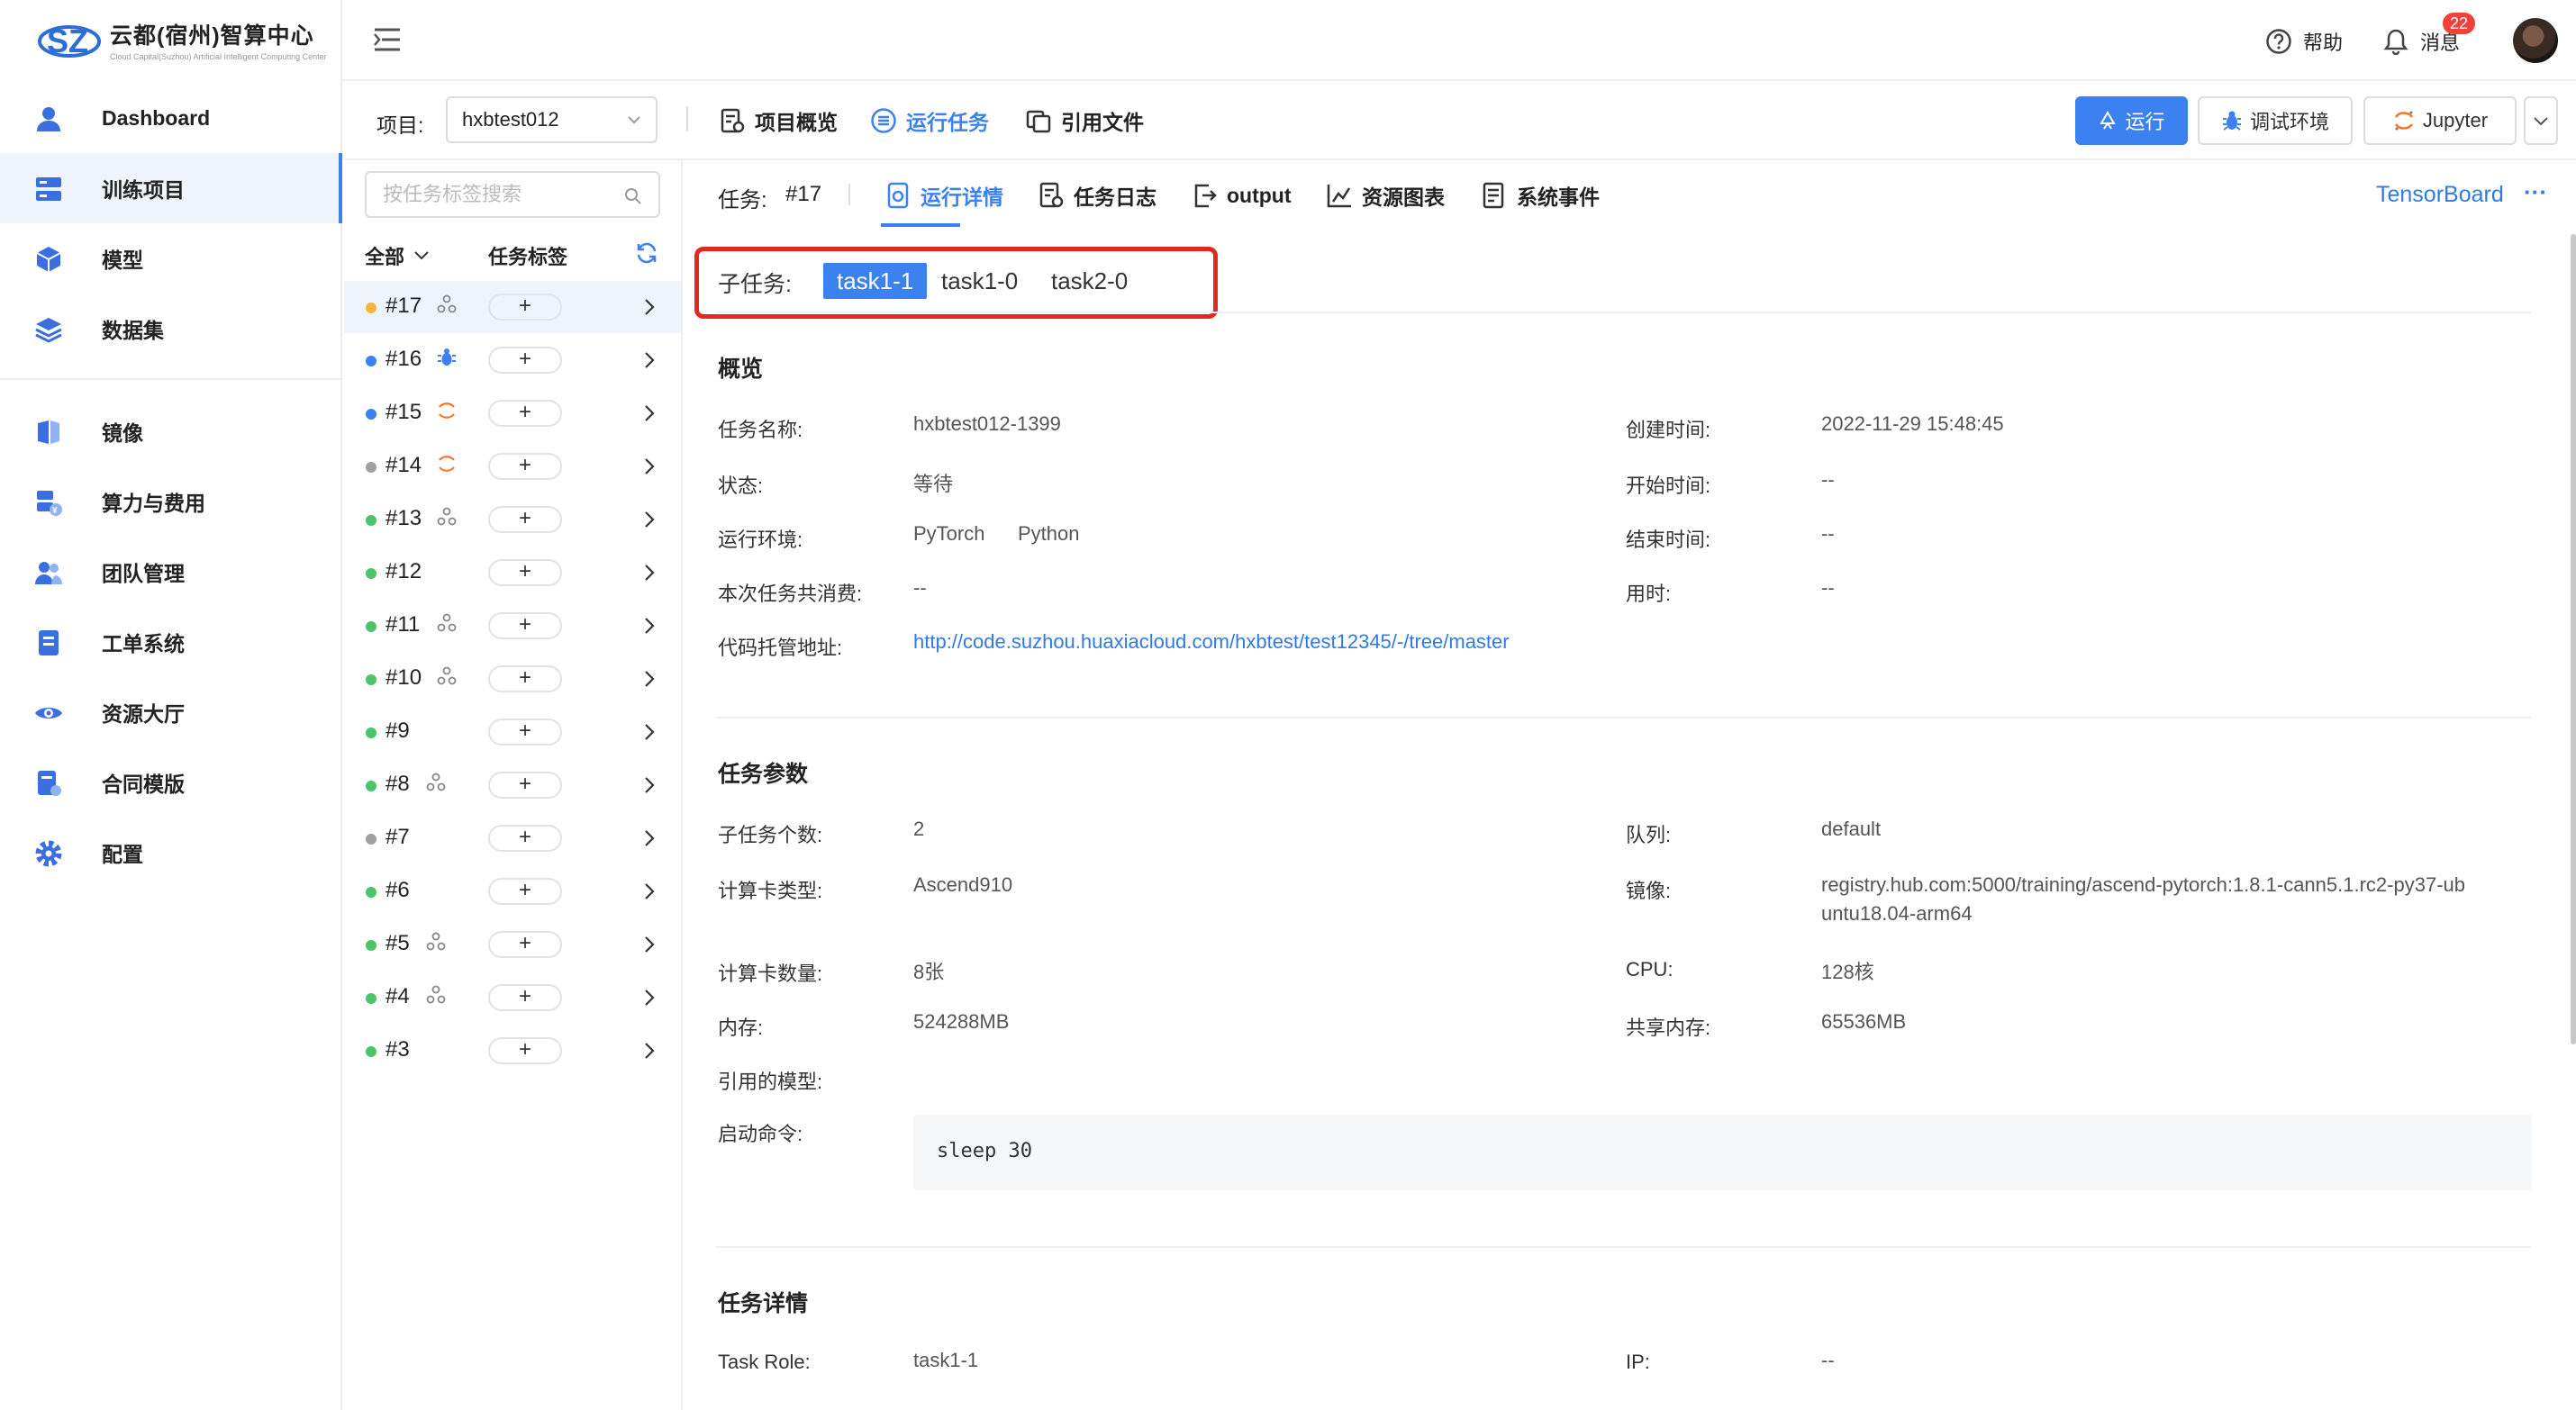  I want to click on task-number: #5, so click(397, 943).